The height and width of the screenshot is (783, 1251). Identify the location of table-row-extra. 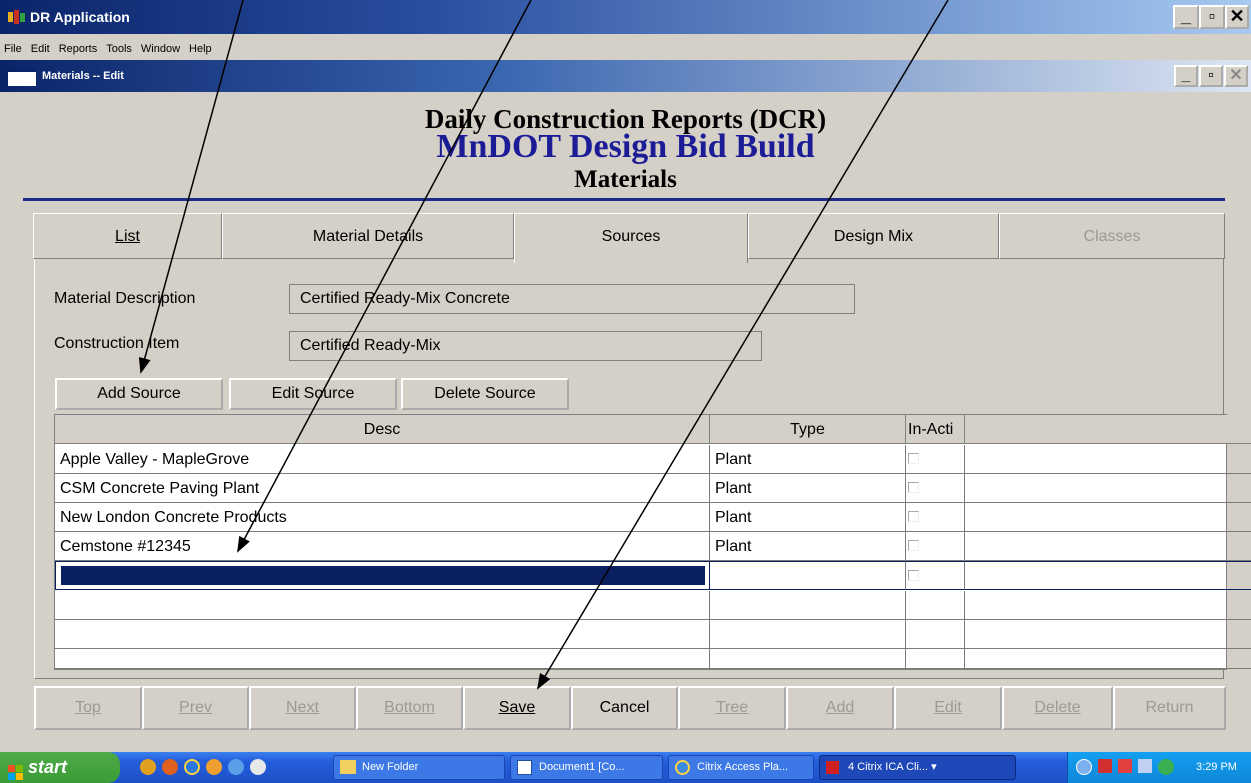
(1108, 459).